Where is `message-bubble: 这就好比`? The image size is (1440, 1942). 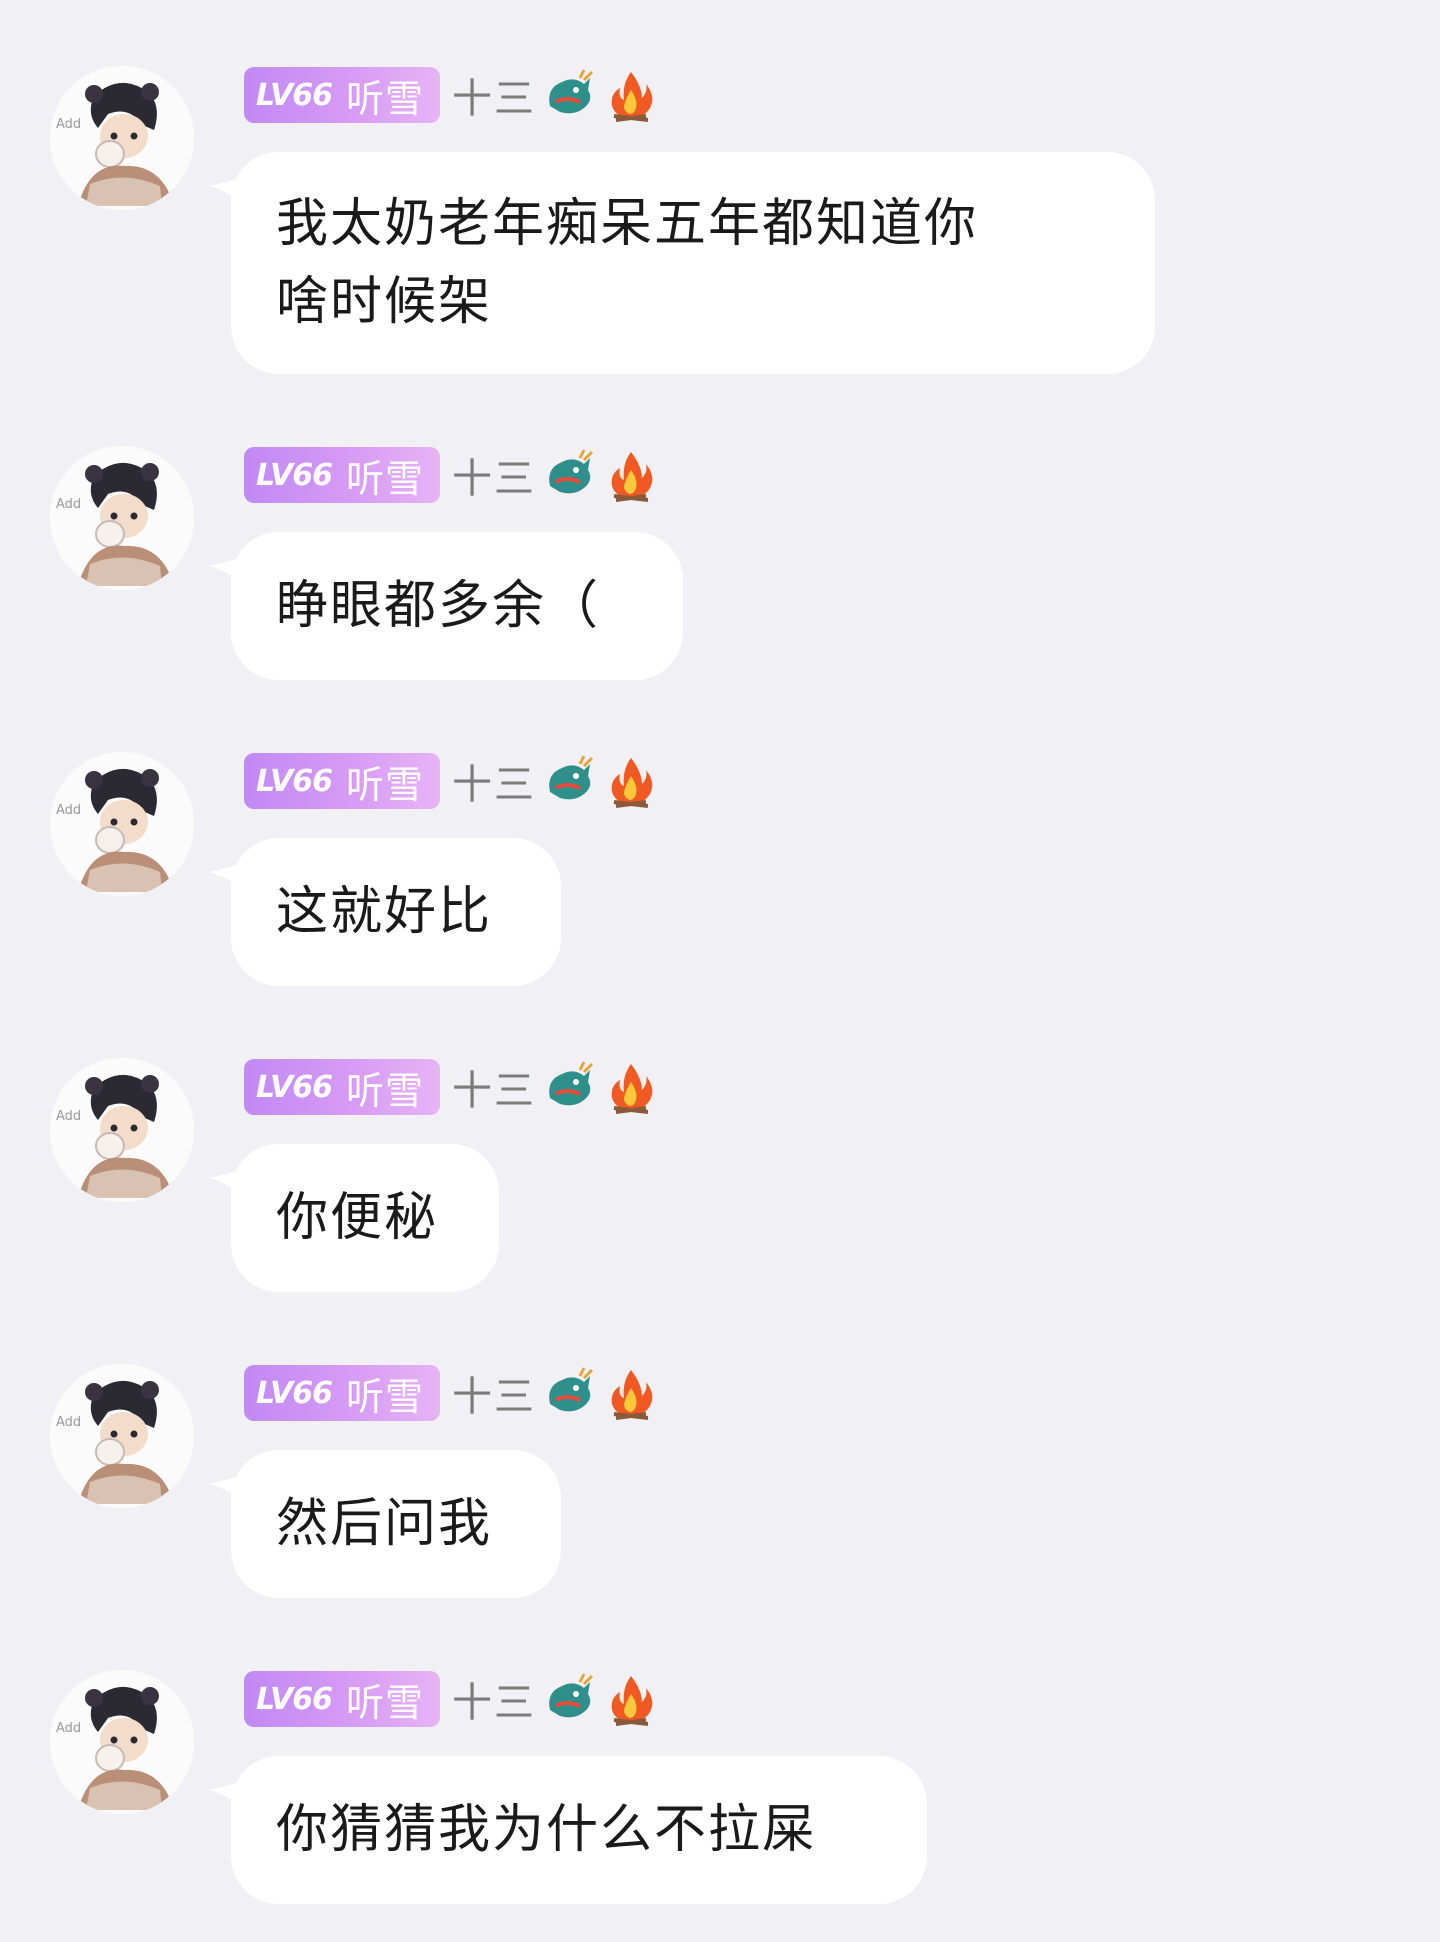
message-bubble: 这就好比 is located at coordinates (385, 912).